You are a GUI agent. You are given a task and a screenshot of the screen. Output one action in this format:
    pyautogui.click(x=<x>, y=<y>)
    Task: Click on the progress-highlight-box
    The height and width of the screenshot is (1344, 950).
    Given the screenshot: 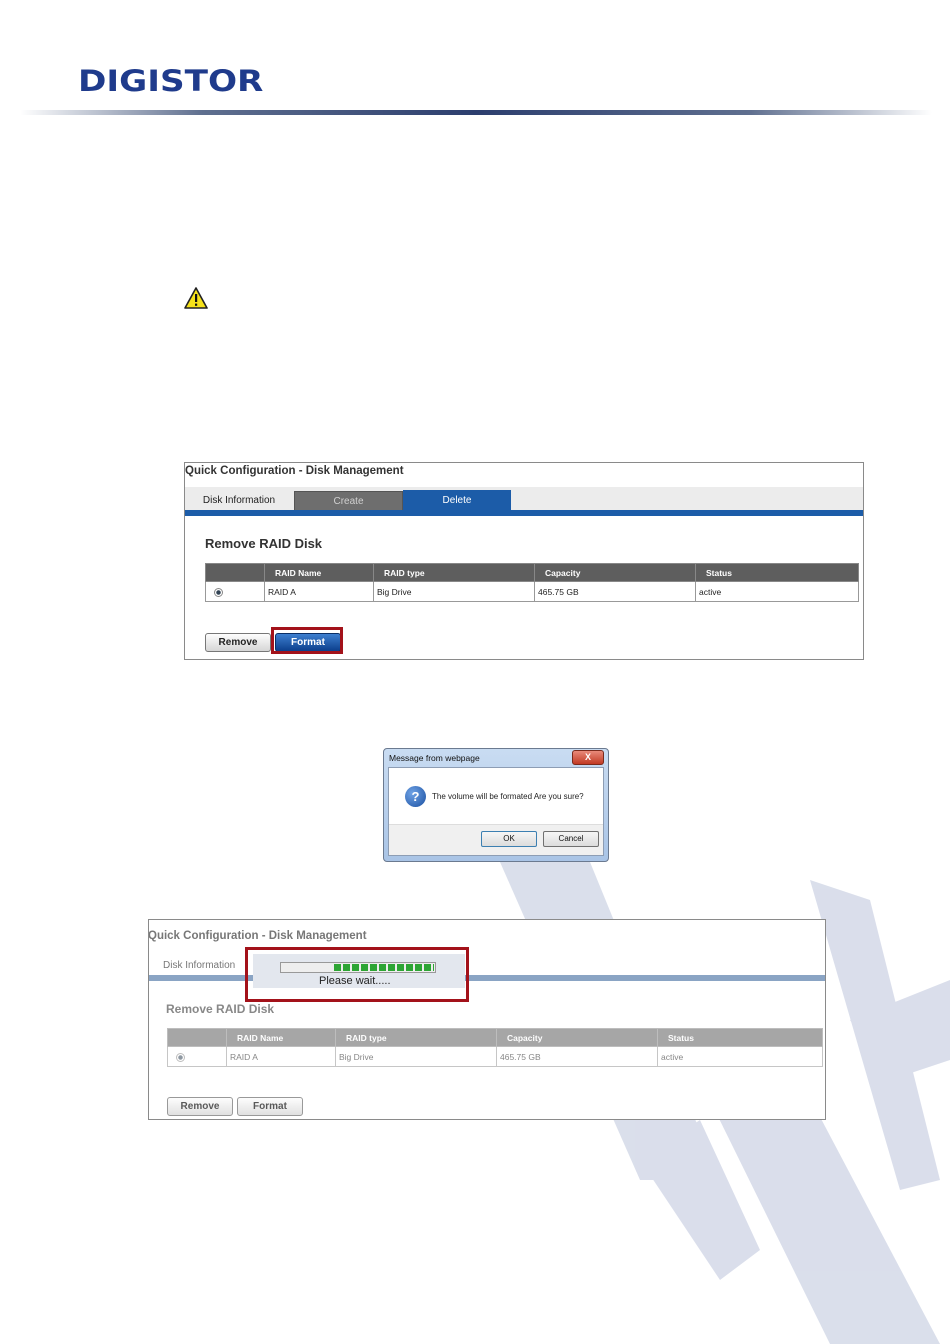 What is the action you would take?
    pyautogui.click(x=357, y=974)
    